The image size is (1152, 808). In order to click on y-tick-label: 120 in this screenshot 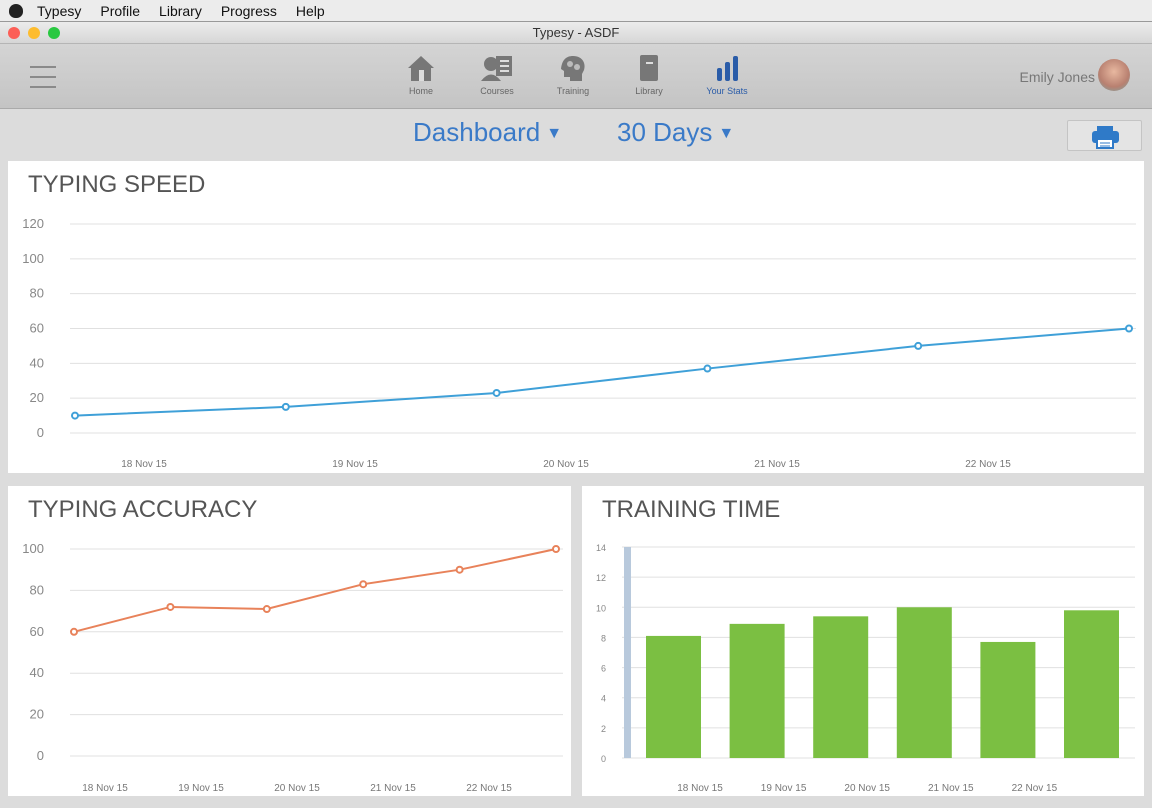, I will do `click(33, 223)`.